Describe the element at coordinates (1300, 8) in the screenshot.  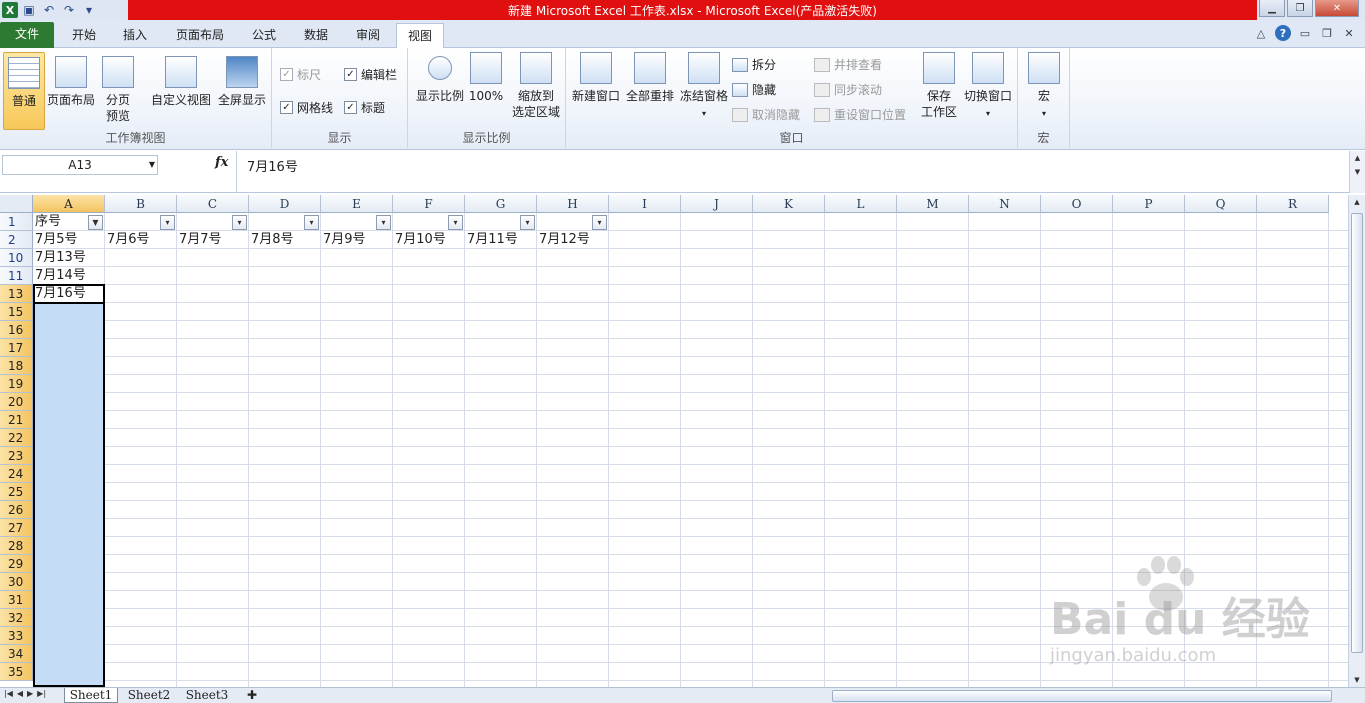
I see `restore-button: ❐` at that location.